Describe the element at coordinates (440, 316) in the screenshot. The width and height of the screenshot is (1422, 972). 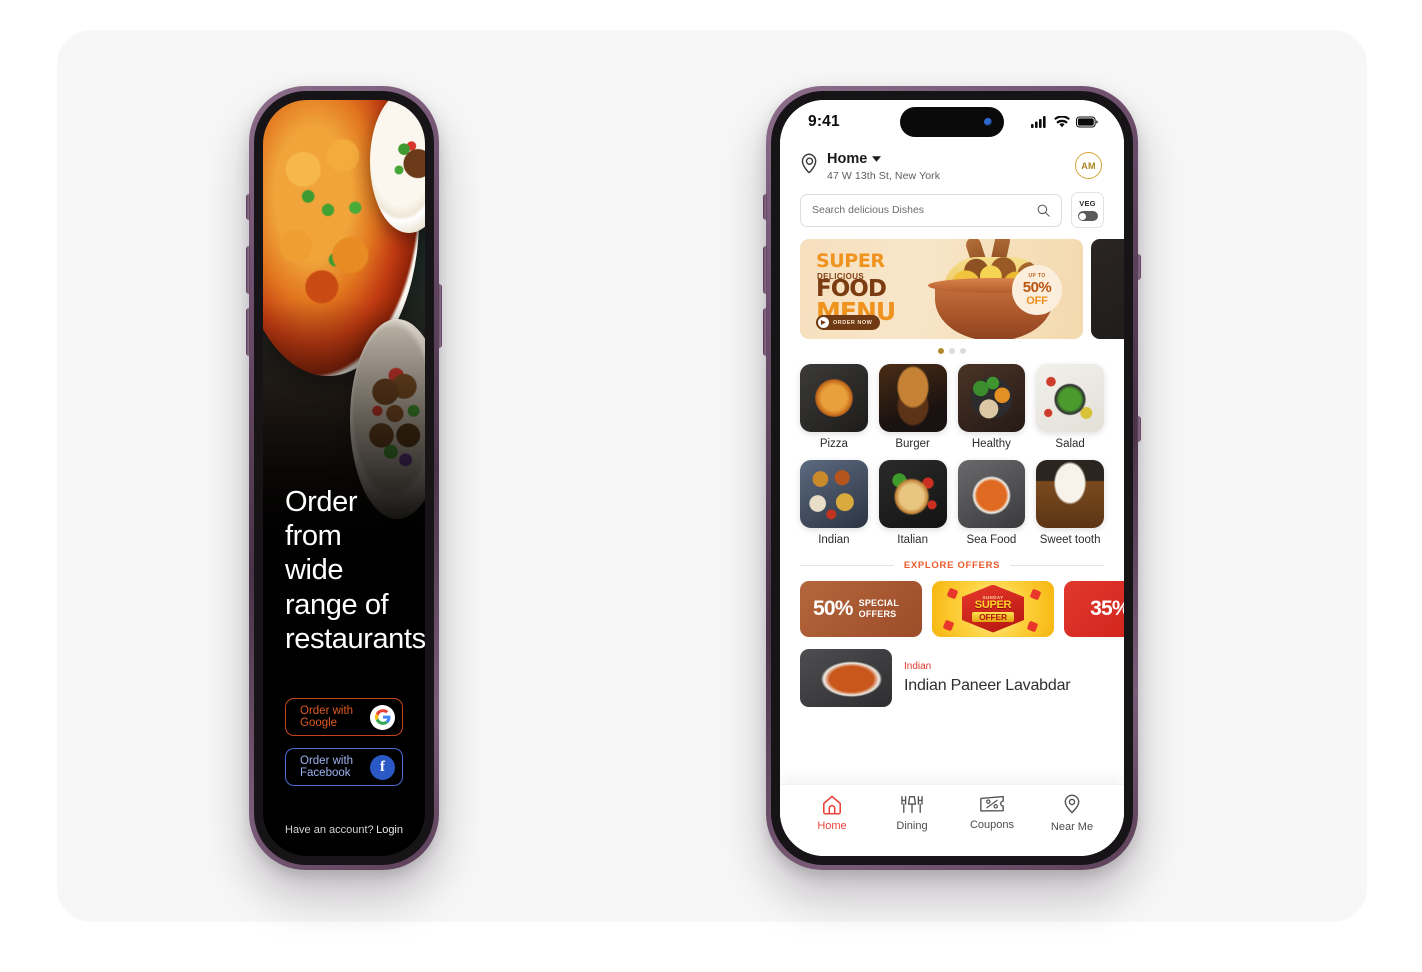
I see `power-button` at that location.